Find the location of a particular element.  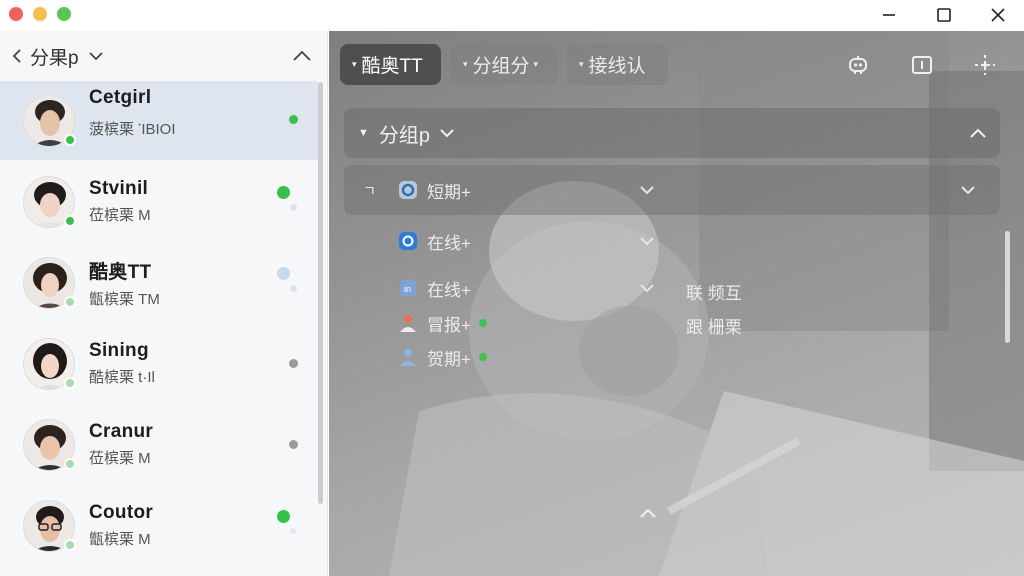

tab-3: ▾ 接线认 is located at coordinates (617, 64).